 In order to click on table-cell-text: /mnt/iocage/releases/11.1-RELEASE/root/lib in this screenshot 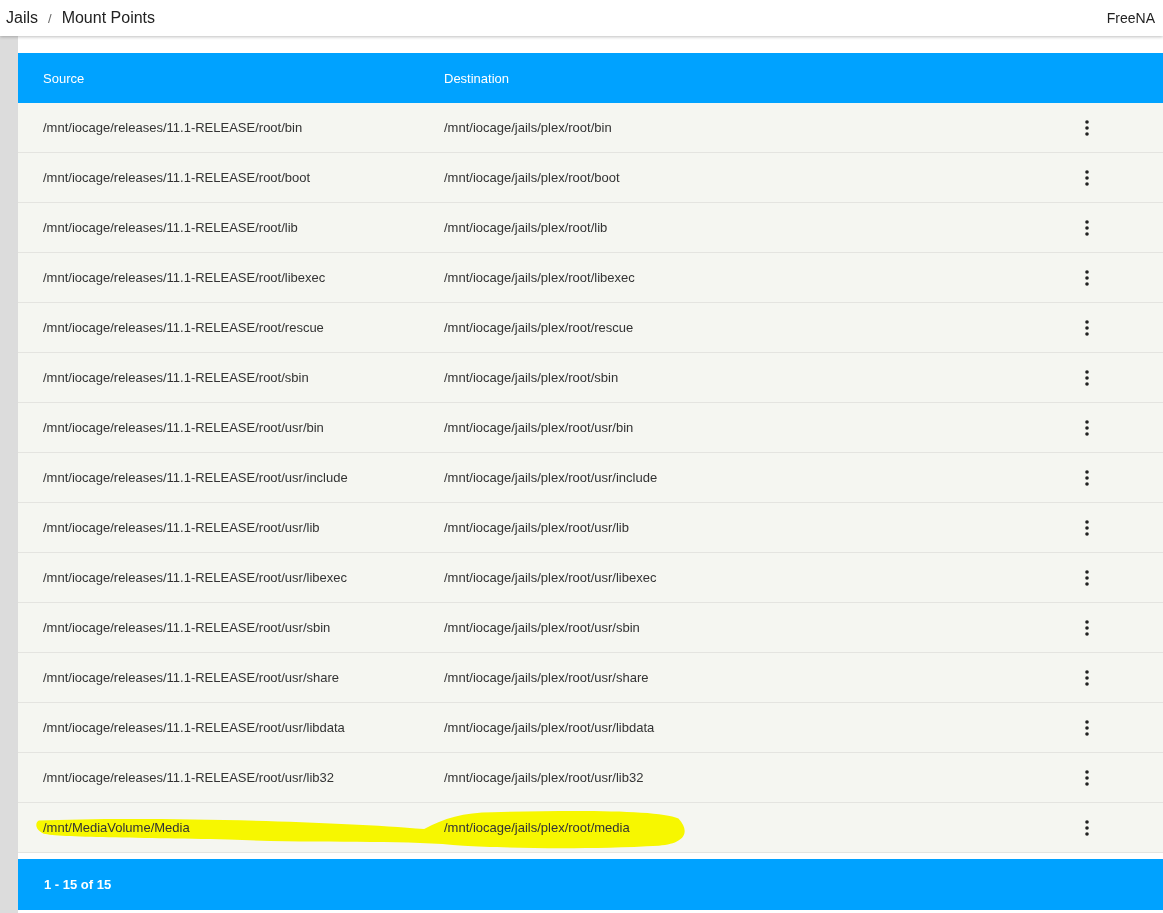, I will do `click(170, 227)`.